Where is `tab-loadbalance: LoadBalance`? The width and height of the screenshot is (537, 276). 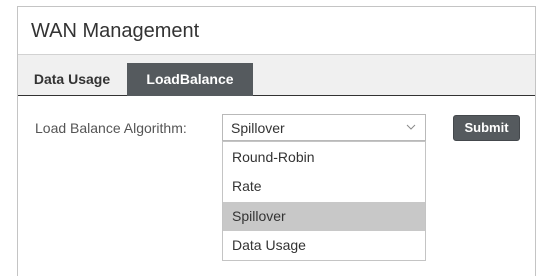
tab-loadbalance: LoadBalance is located at coordinates (190, 79).